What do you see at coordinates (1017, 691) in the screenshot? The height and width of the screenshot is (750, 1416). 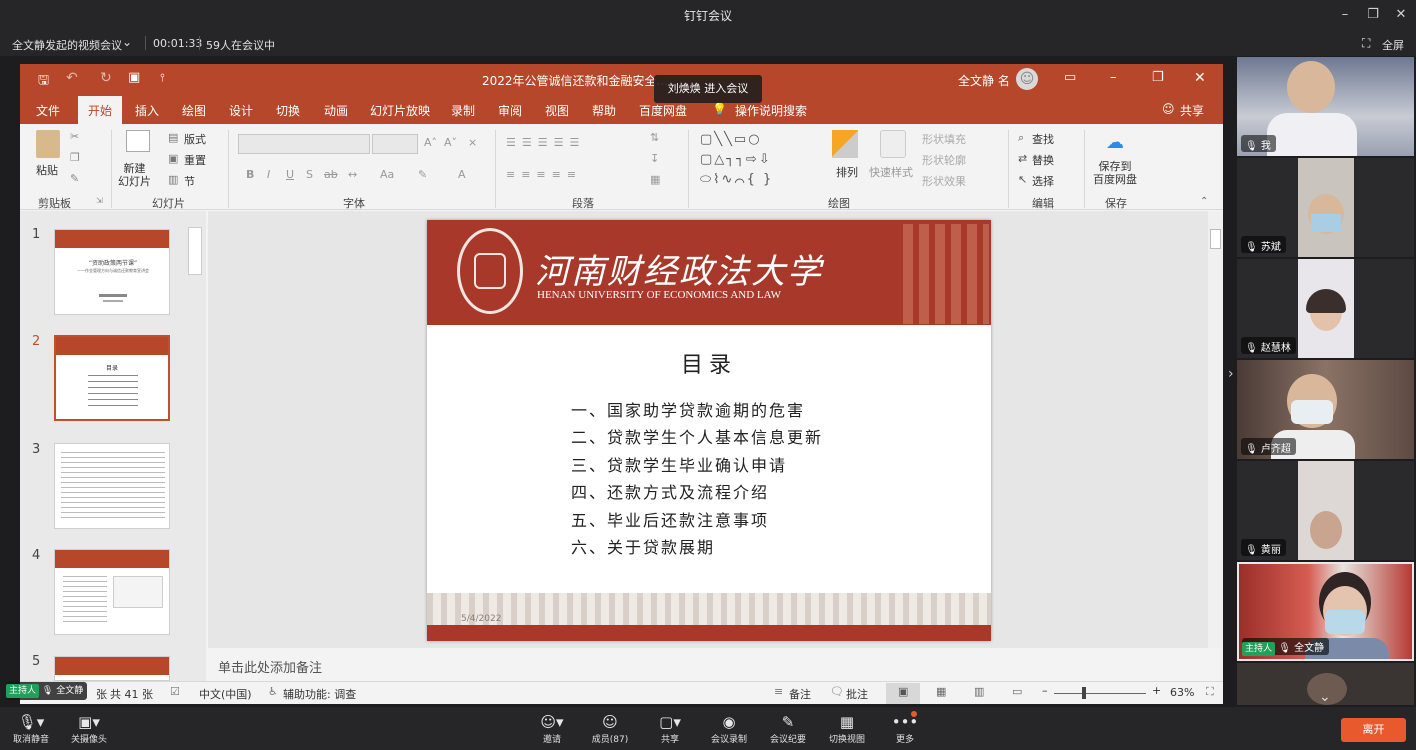 I see `slideshow-icon: ▭` at bounding box center [1017, 691].